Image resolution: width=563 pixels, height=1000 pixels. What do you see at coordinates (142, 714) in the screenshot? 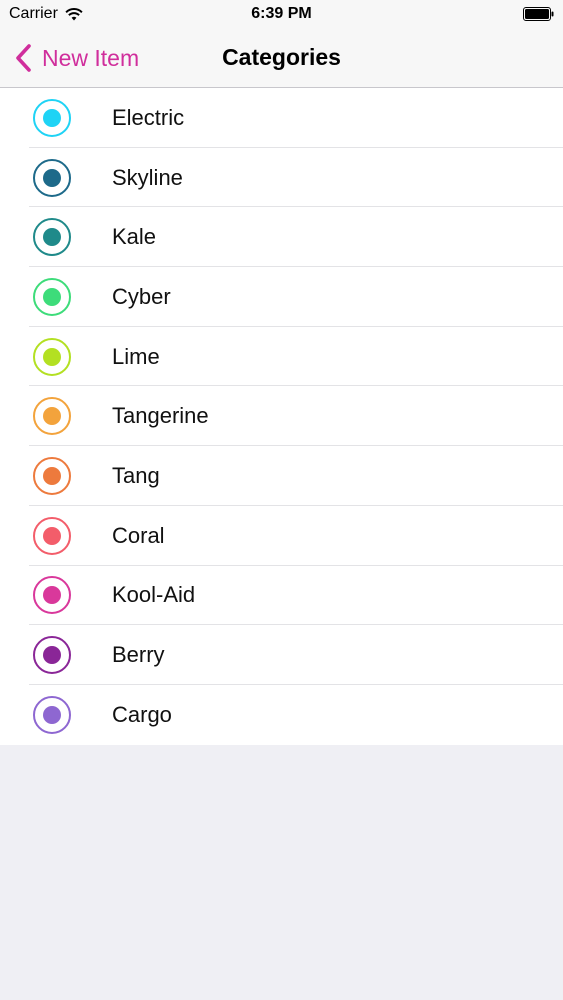
I see `category-label: Cargo` at bounding box center [142, 714].